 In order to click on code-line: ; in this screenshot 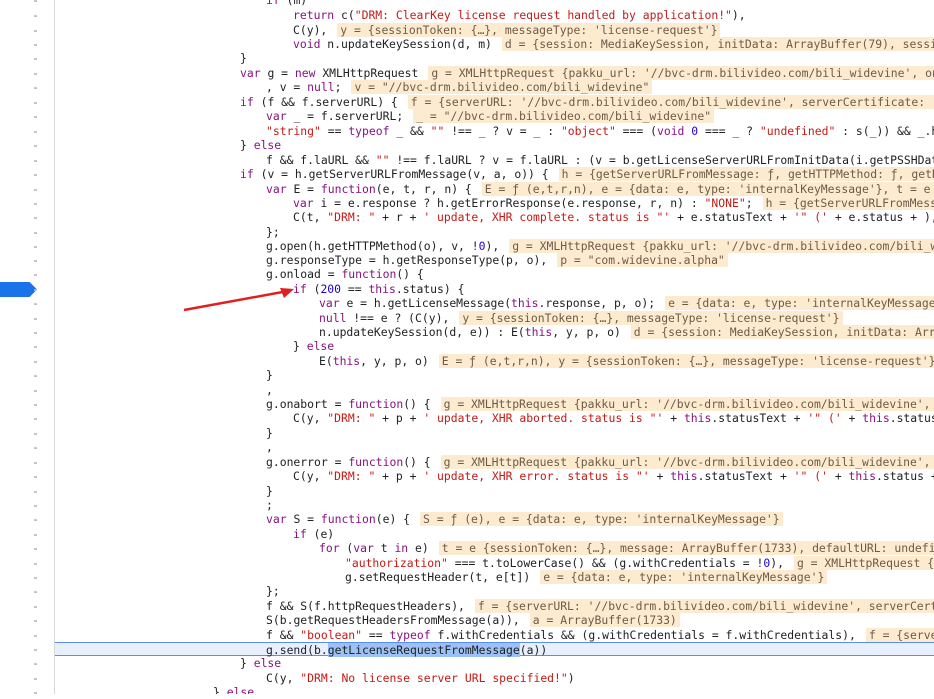, I will do `click(494, 505)`.